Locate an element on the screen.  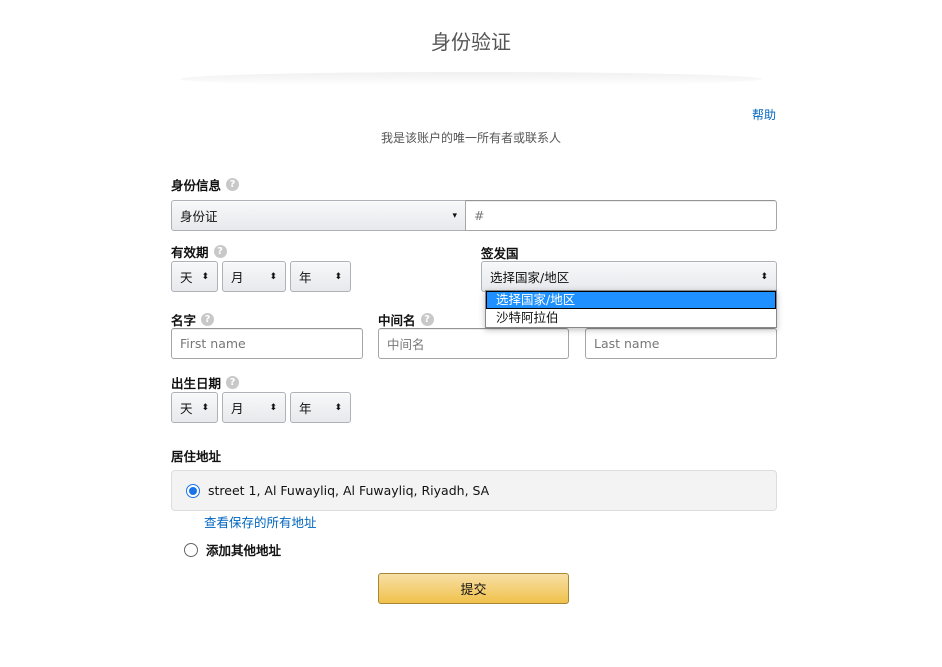
id-info-label: 身份信息 ? is located at coordinates (205, 184).